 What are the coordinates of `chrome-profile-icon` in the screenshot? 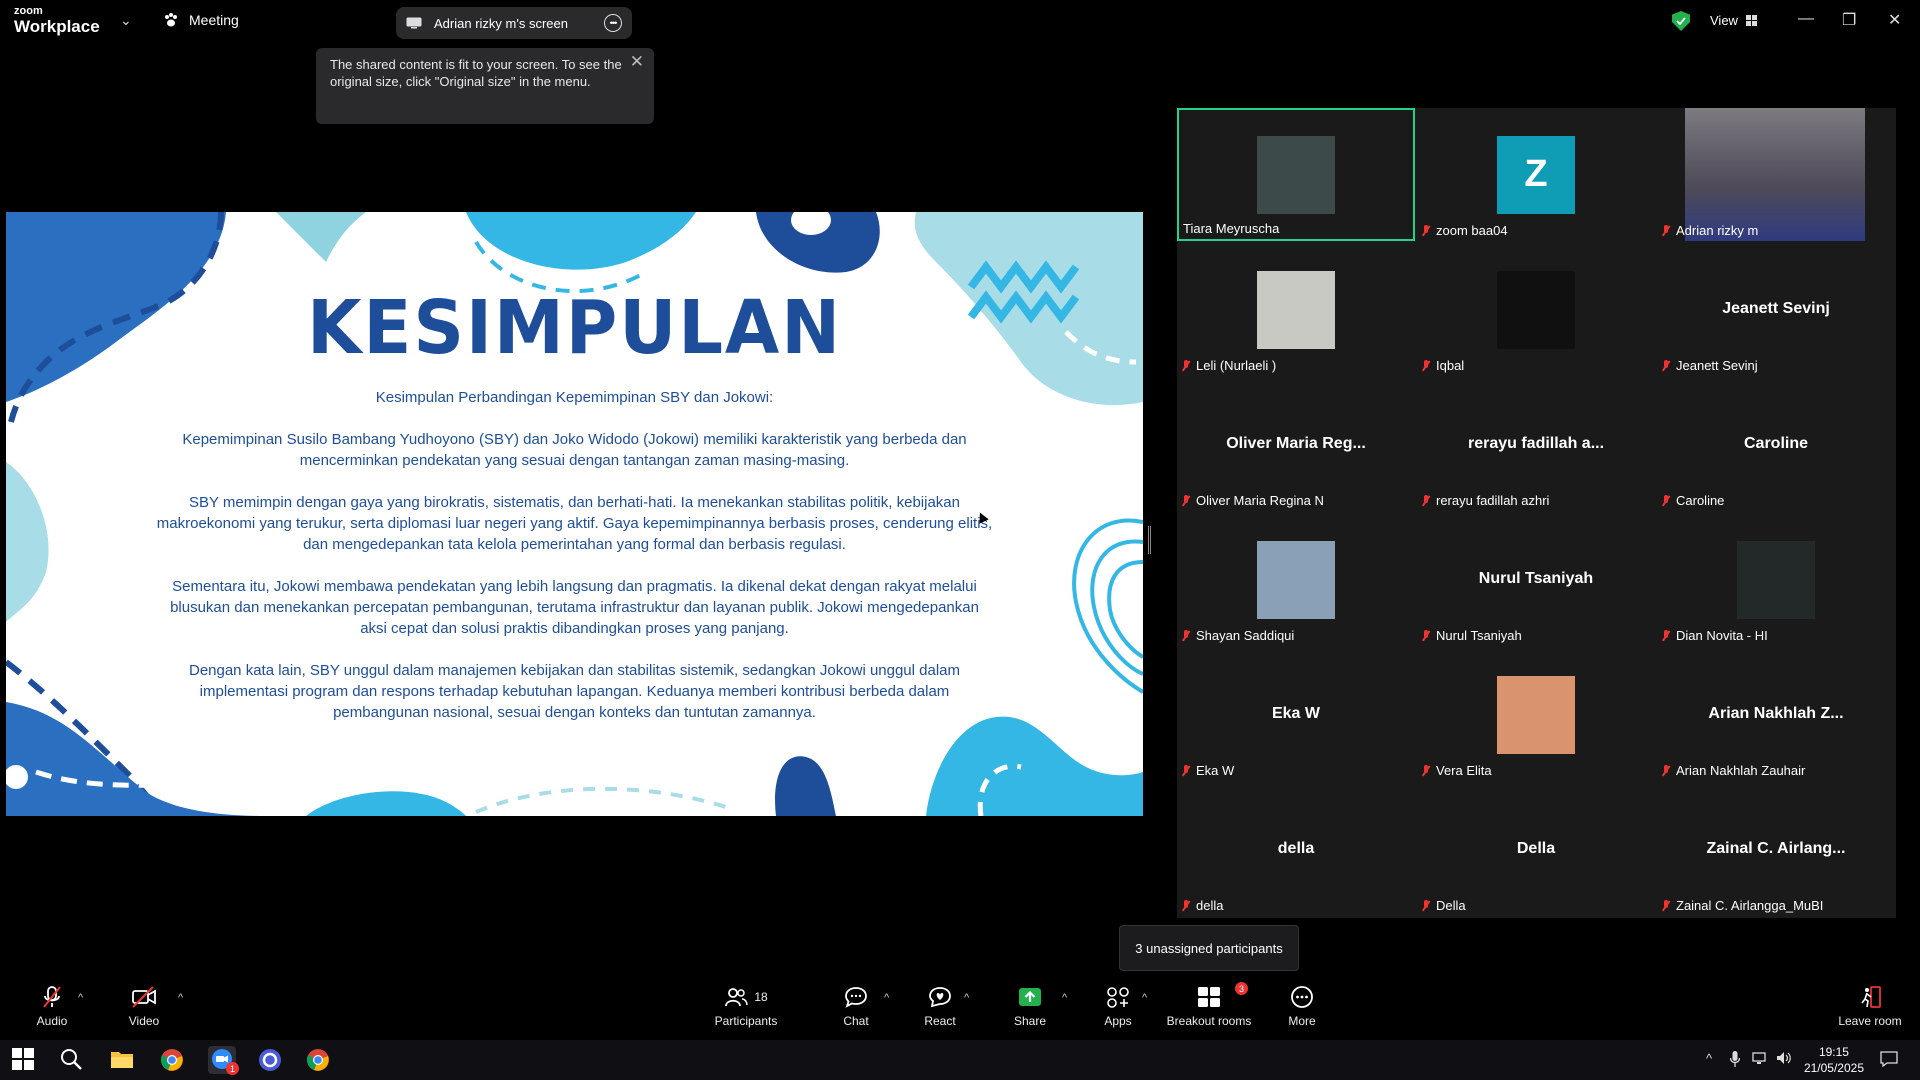 It's located at (318, 1060).